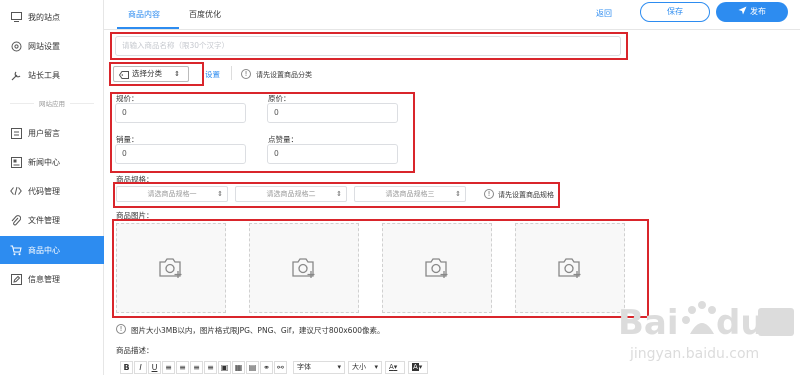 Image resolution: width=800 pixels, height=375 pixels. I want to click on sidebar-item-label: 网站设置, so click(44, 46).